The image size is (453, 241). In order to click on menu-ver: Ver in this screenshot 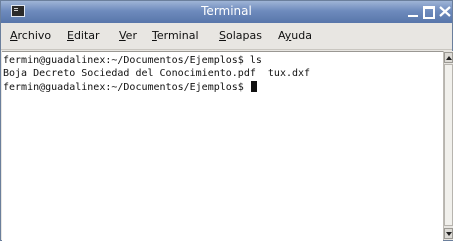, I will do `click(128, 35)`.